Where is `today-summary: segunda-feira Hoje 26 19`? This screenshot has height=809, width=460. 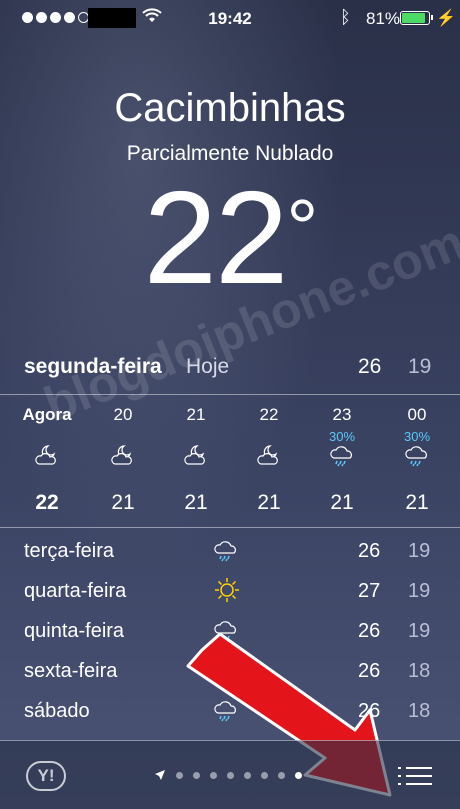 today-summary: segunda-feira Hoje 26 19 is located at coordinates (230, 370).